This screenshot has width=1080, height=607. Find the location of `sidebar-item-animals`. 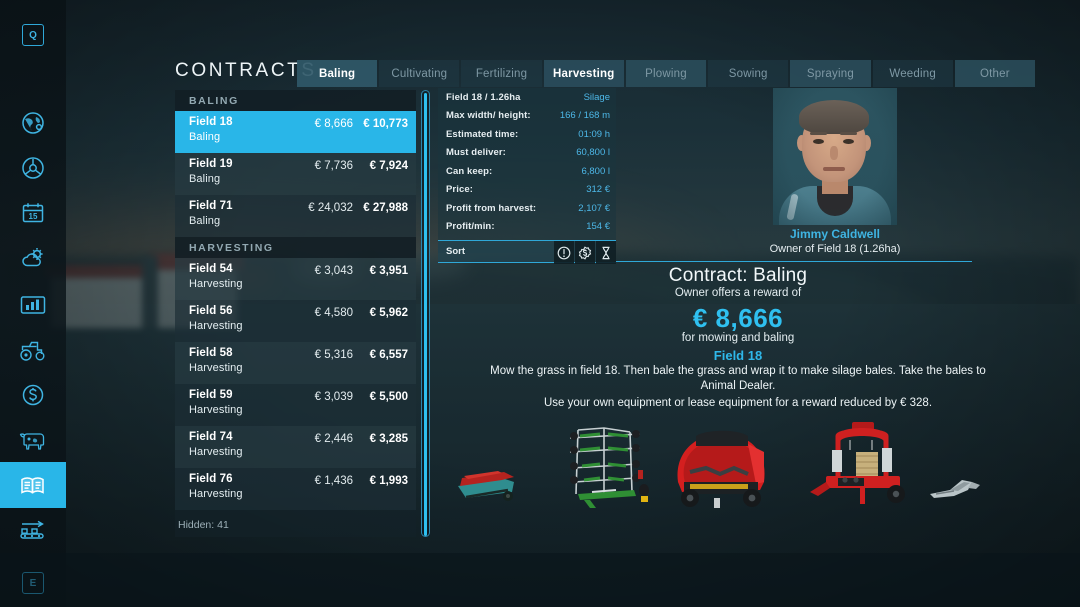

sidebar-item-animals is located at coordinates (33, 440).